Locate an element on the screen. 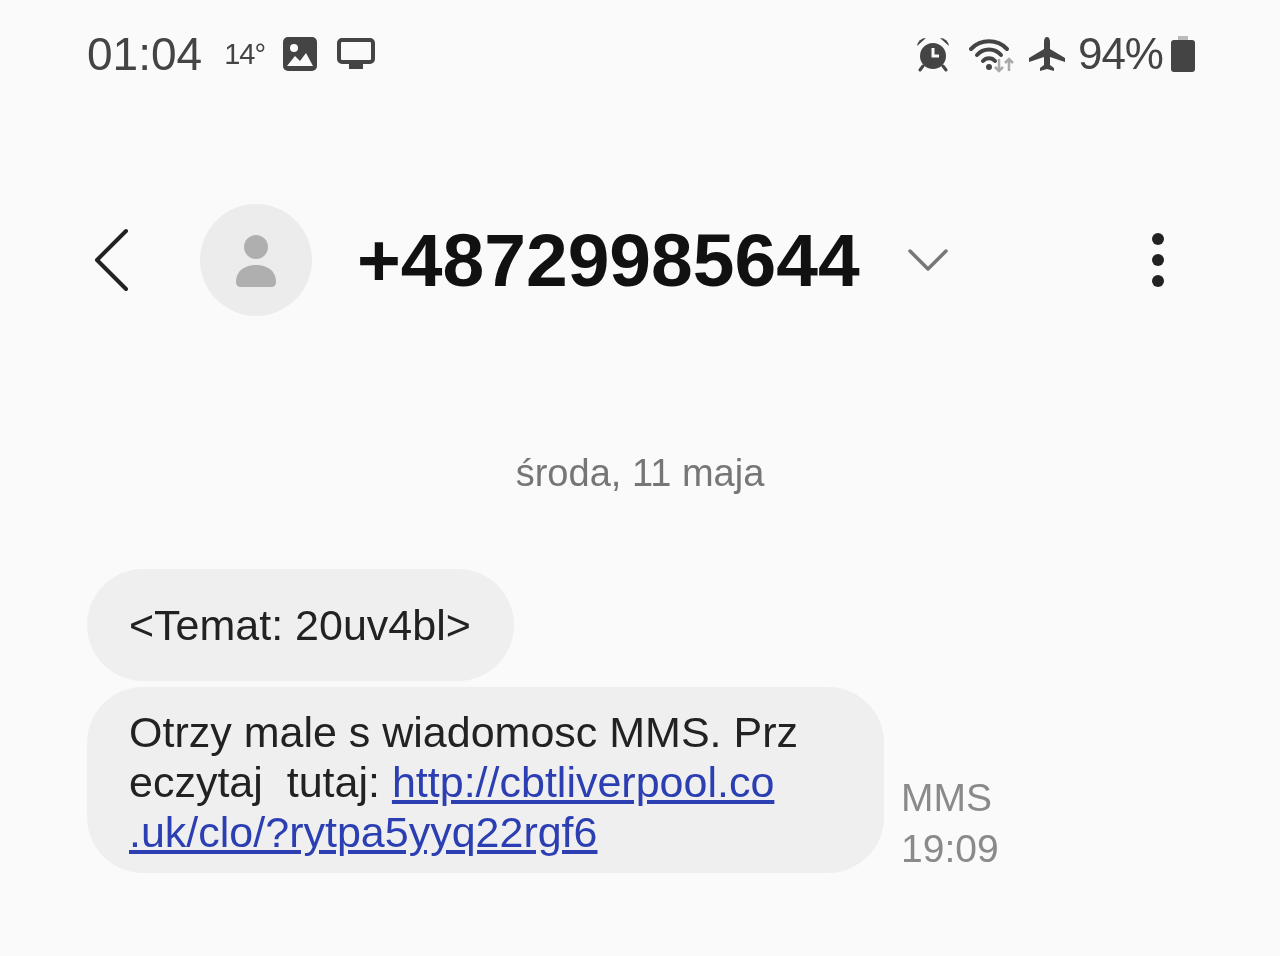 The height and width of the screenshot is (956, 1280). message-link: http://cbtliverpool.co is located at coordinates (583, 782).